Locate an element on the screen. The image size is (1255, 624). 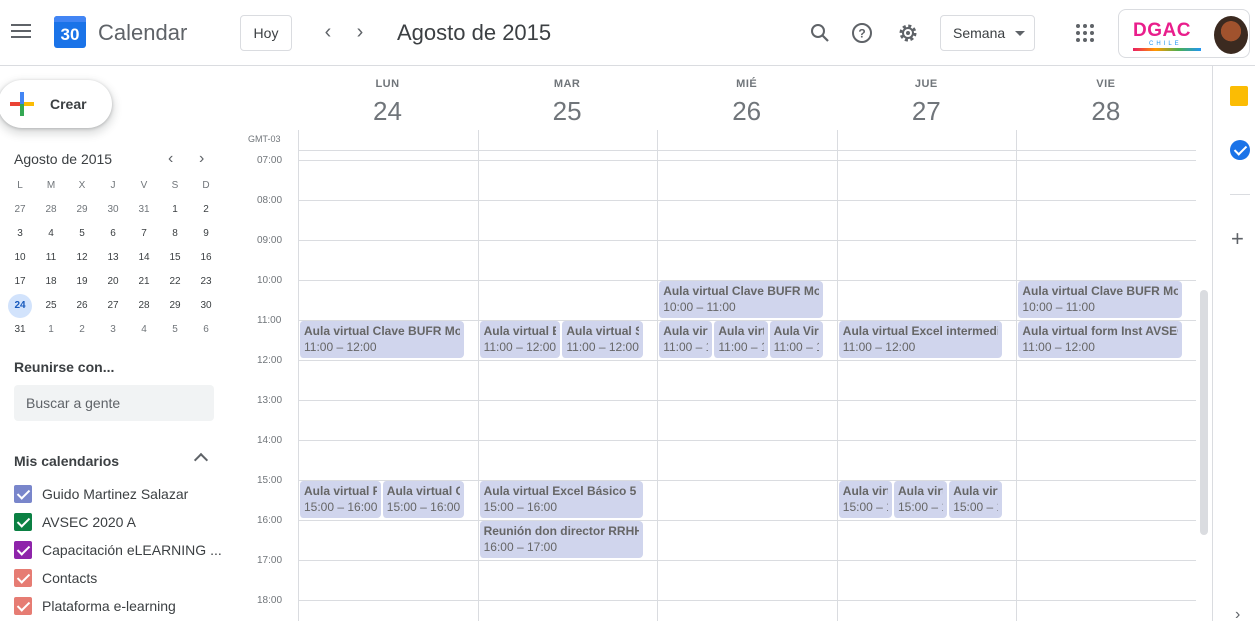
mini-day: 11 is located at coordinates (51, 258).